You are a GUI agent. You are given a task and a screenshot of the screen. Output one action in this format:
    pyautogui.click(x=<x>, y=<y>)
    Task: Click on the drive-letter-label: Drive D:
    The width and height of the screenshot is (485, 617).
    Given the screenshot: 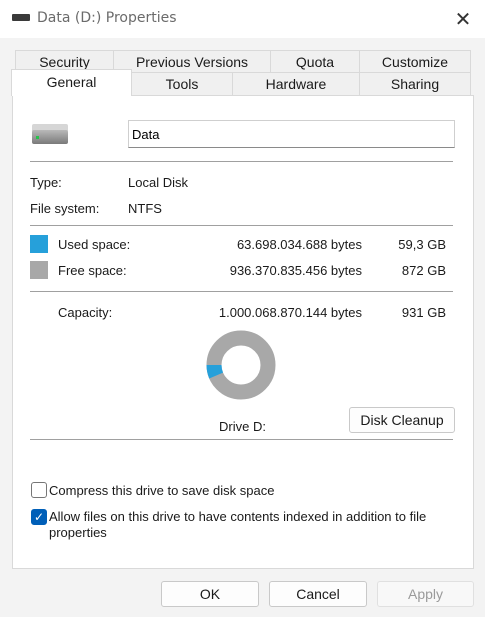 What is the action you would take?
    pyautogui.click(x=242, y=426)
    